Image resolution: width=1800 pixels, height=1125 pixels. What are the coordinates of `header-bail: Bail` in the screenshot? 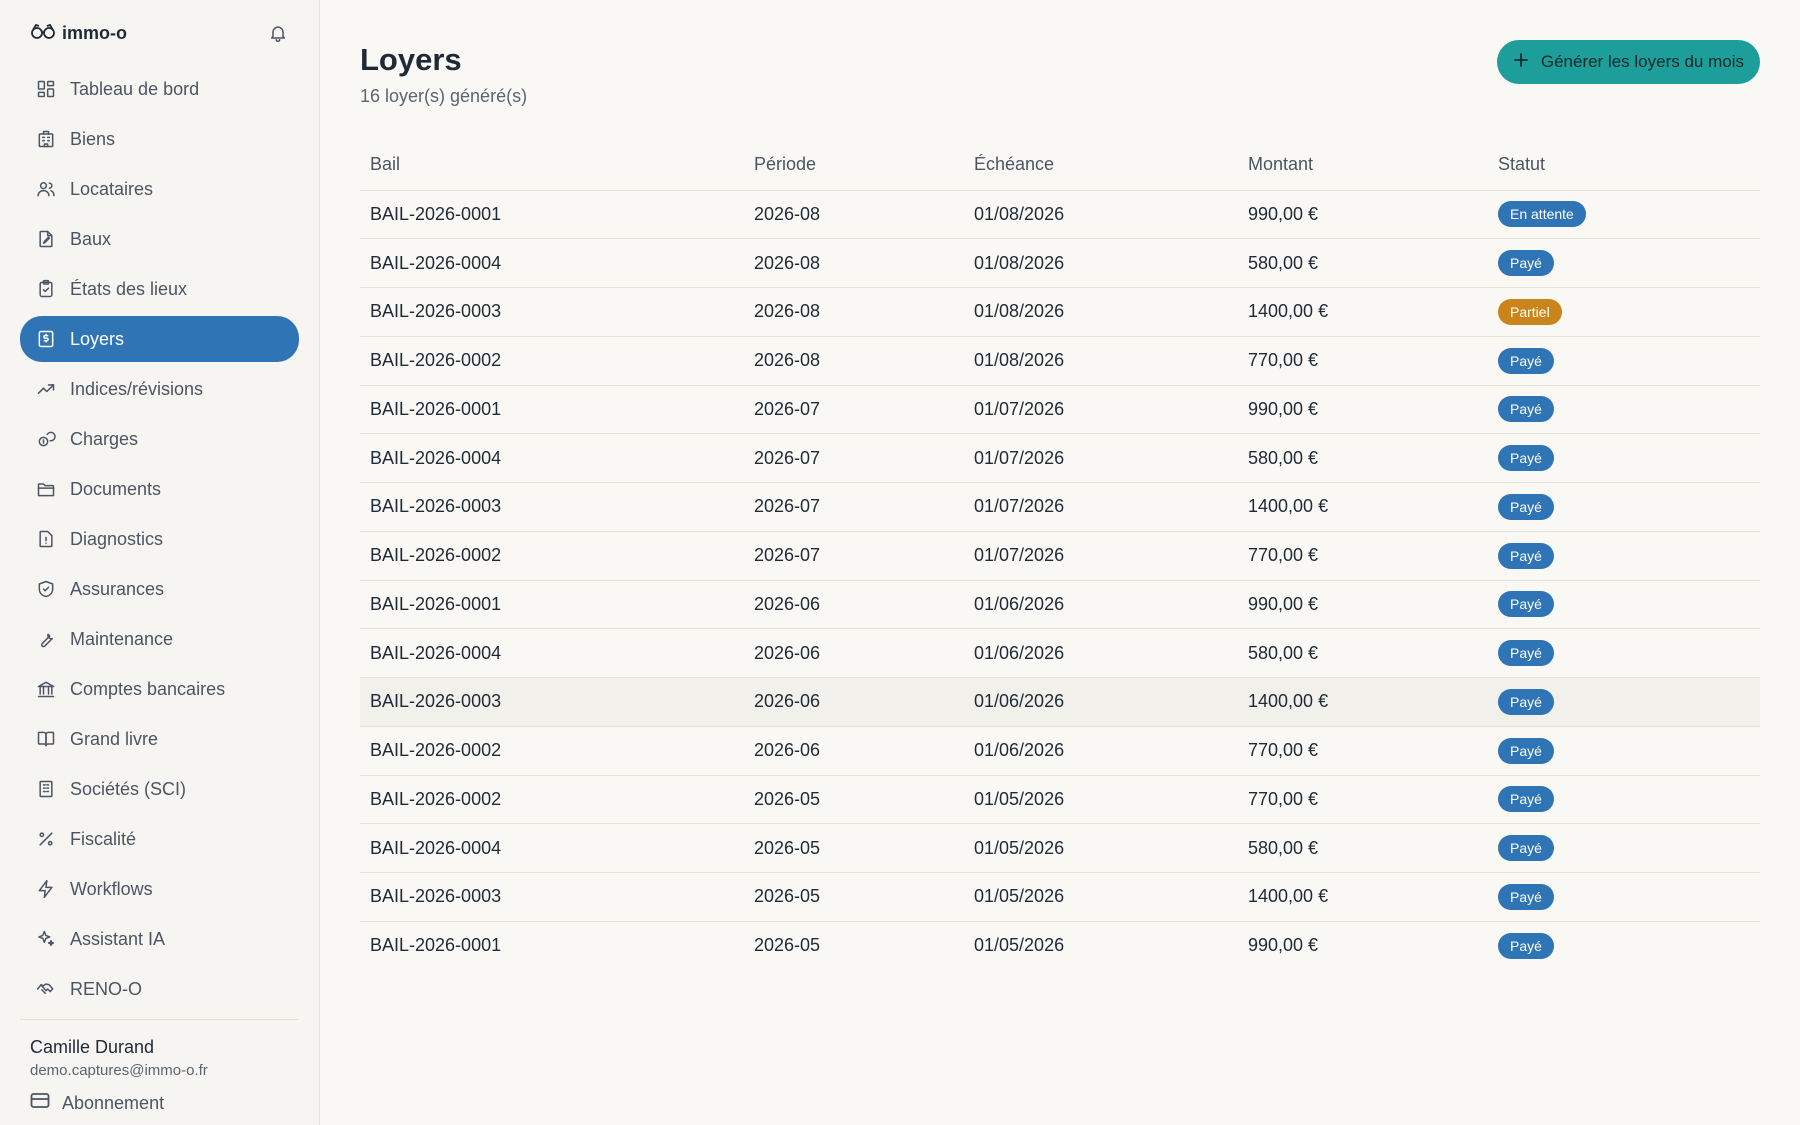 It's located at (552, 165).